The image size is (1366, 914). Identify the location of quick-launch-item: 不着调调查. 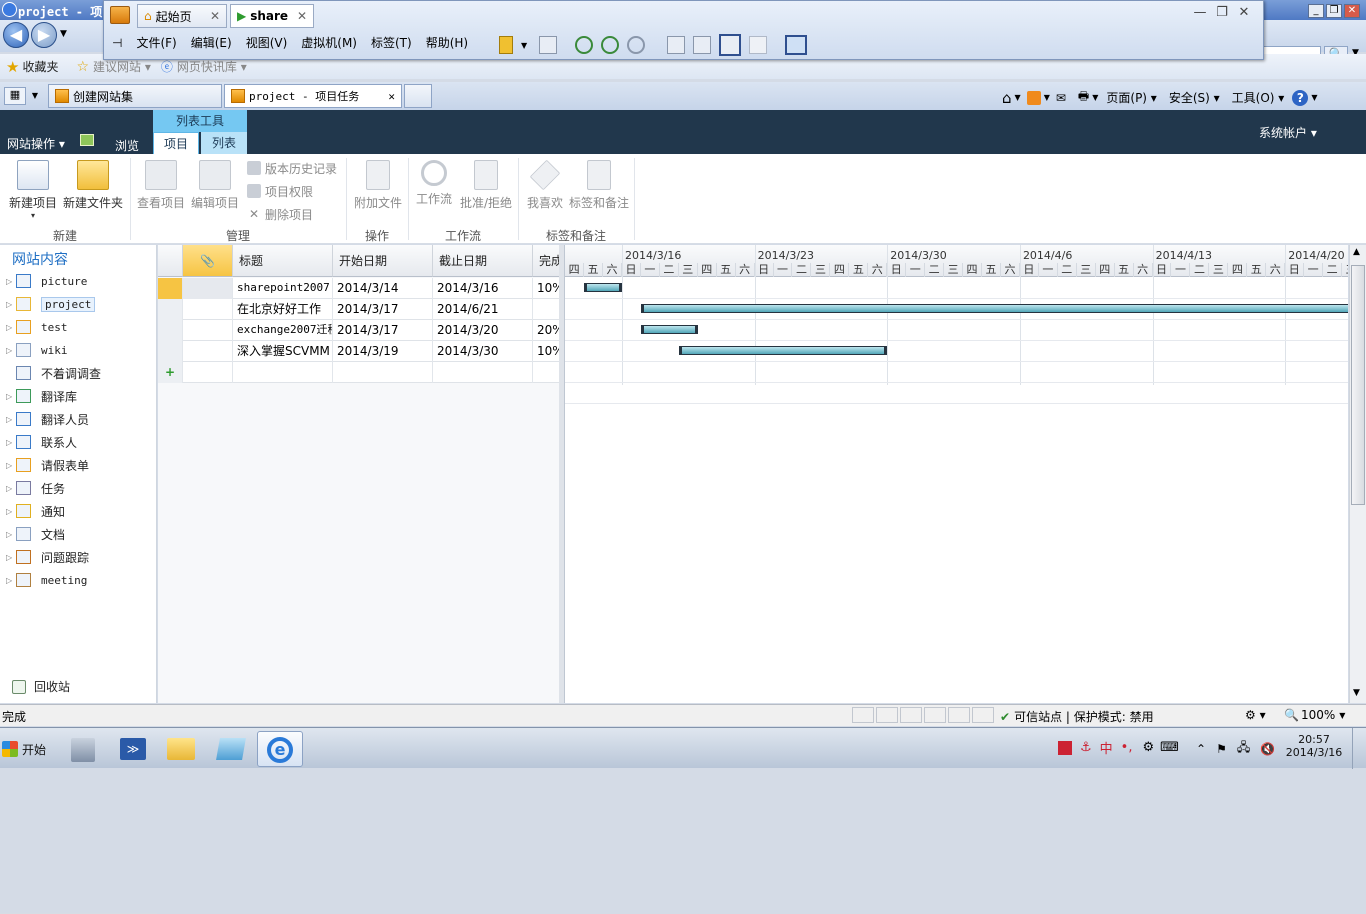
(53, 373).